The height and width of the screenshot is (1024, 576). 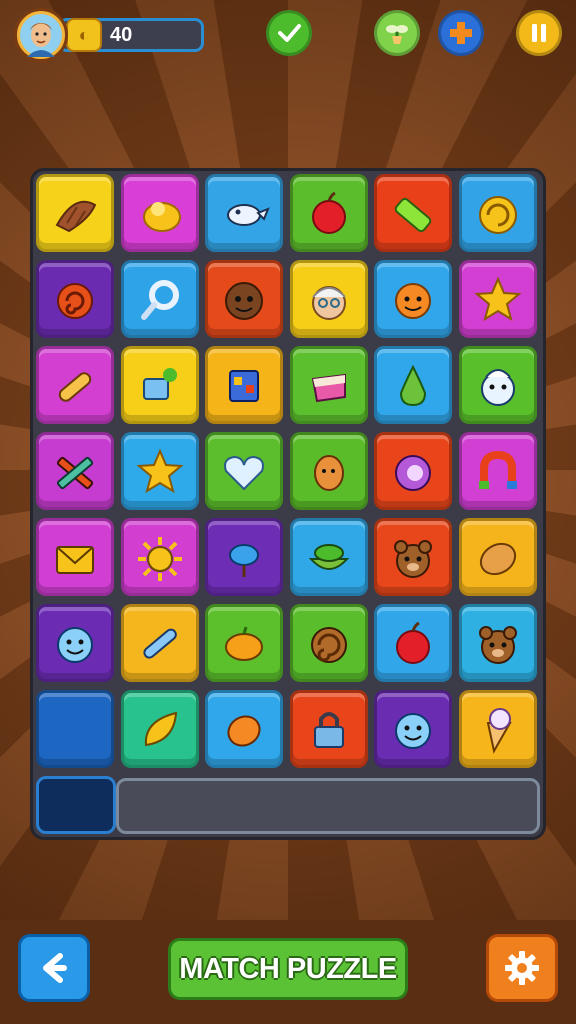 I want to click on gear-icon, so click(x=522, y=968).